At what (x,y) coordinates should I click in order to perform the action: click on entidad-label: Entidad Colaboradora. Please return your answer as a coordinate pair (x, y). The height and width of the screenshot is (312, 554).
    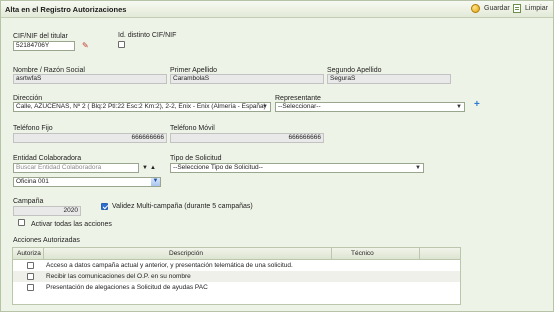
    Looking at the image, I should click on (47, 158).